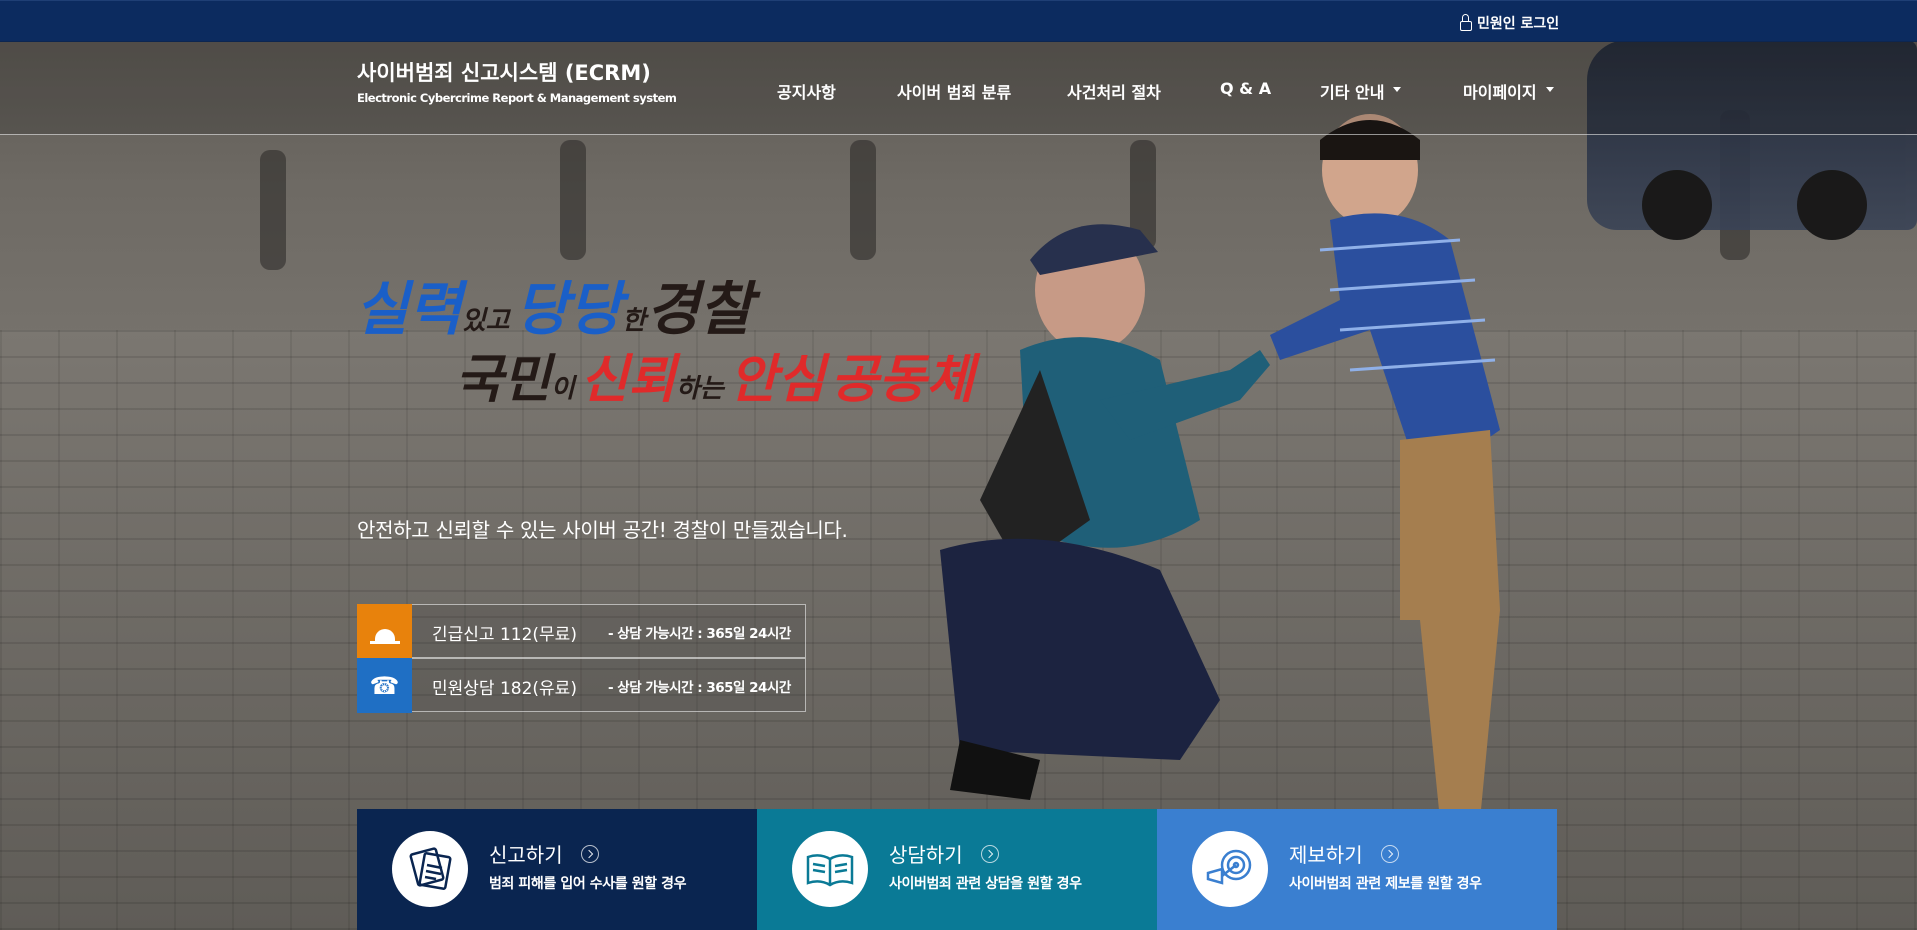 Image resolution: width=1917 pixels, height=930 pixels. I want to click on card-description: 사이버범죄 관련 상담을 원할 경우, so click(985, 884).